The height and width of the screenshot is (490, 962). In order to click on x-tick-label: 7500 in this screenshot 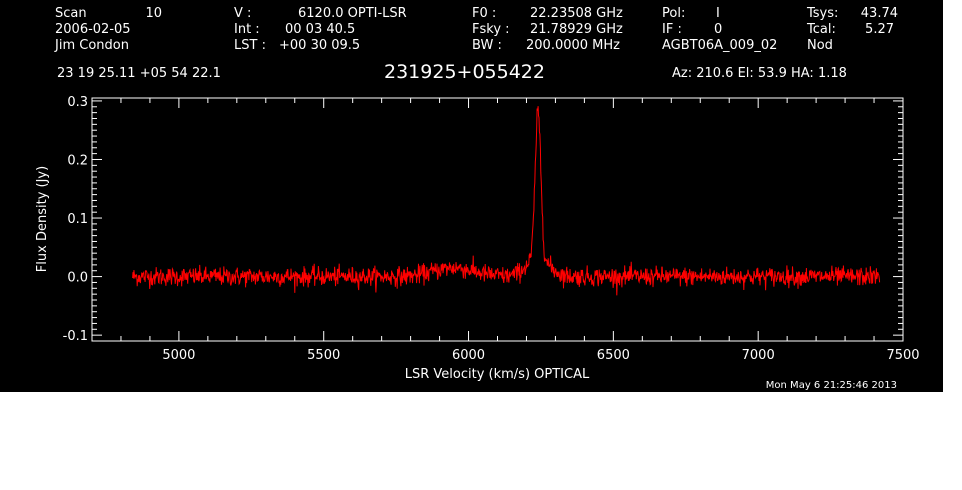, I will do `click(902, 355)`.